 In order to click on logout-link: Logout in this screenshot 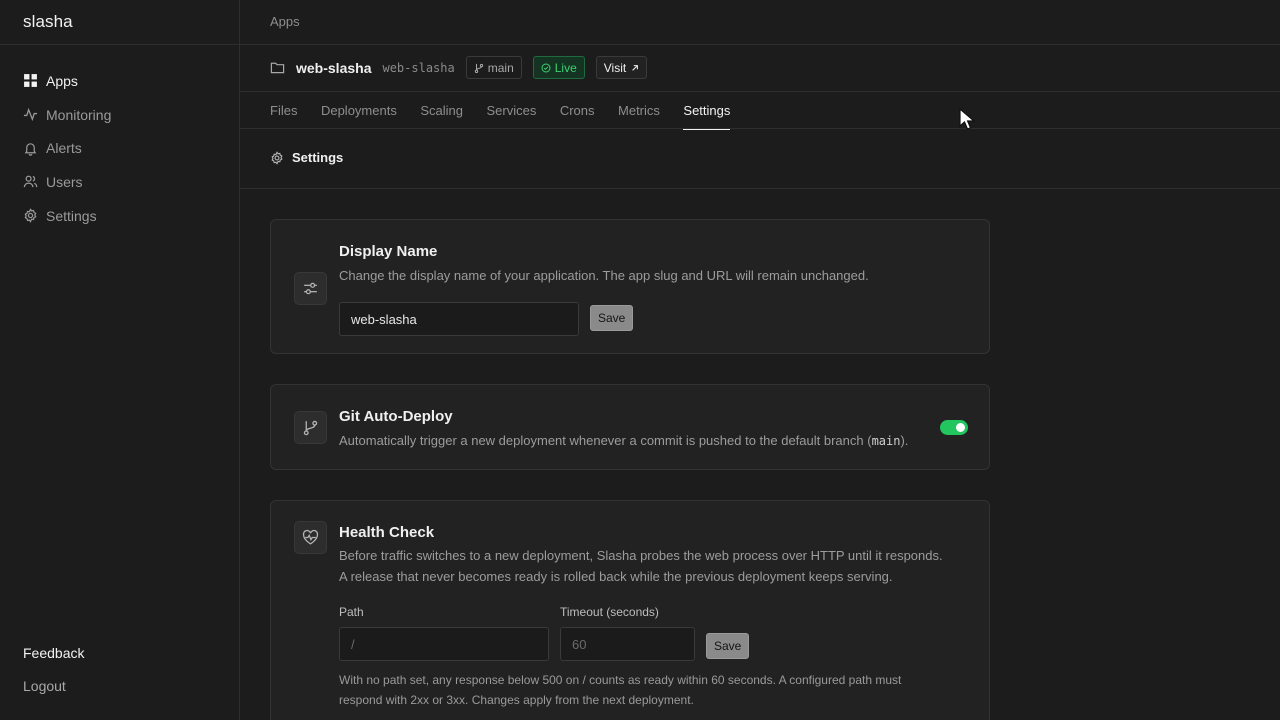, I will do `click(53, 685)`.